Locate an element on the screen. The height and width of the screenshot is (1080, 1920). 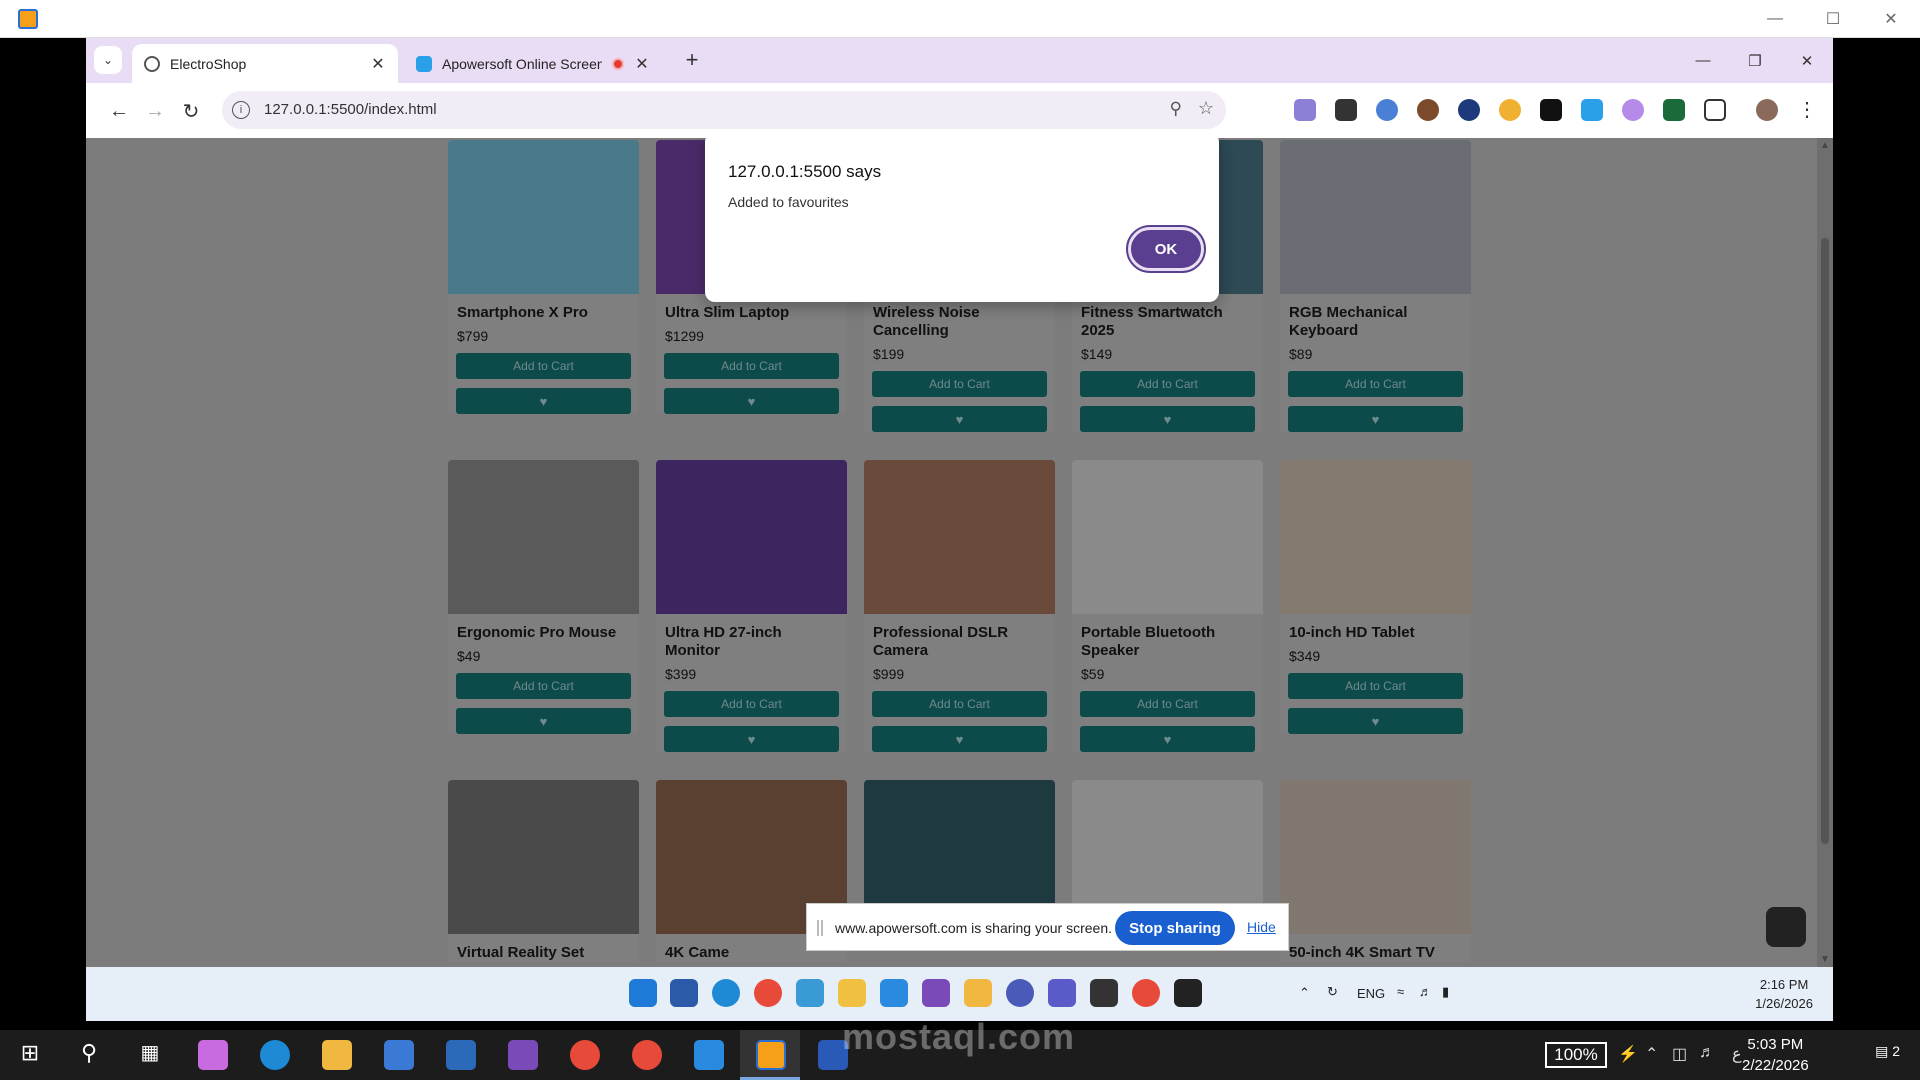
extension-brain-icon is located at coordinates (1633, 110).